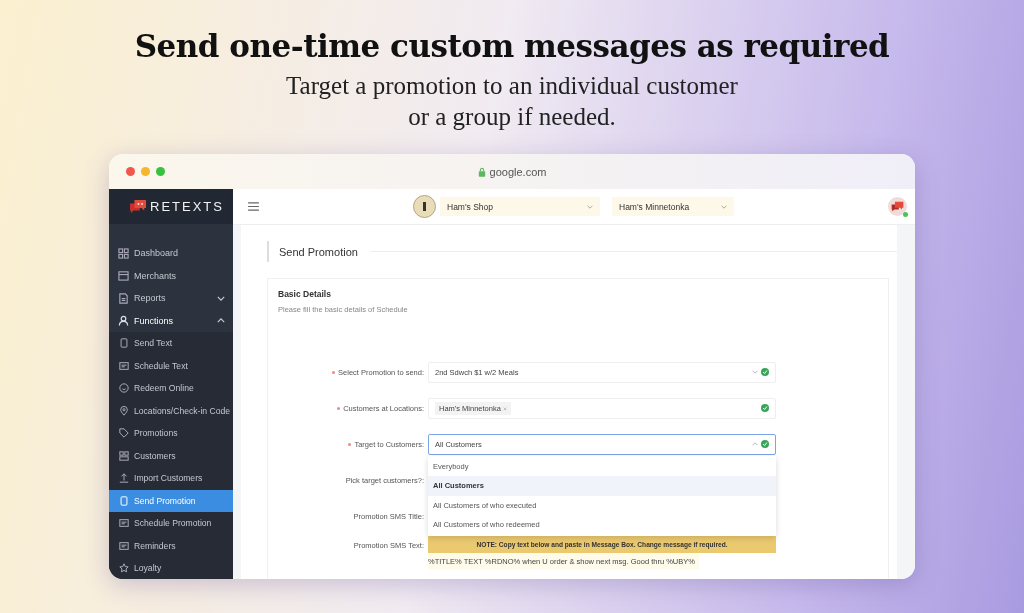 The height and width of the screenshot is (613, 1024). I want to click on logo-text: RETEXTS, so click(187, 206).